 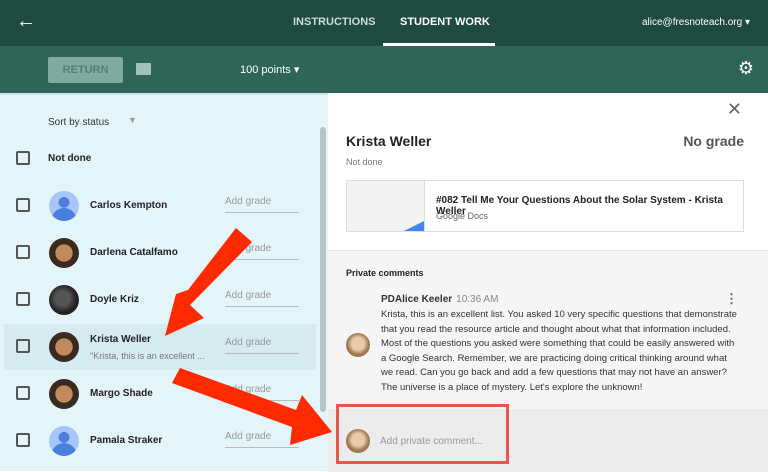 I want to click on chevron-down-icon: ▼, so click(x=132, y=120).